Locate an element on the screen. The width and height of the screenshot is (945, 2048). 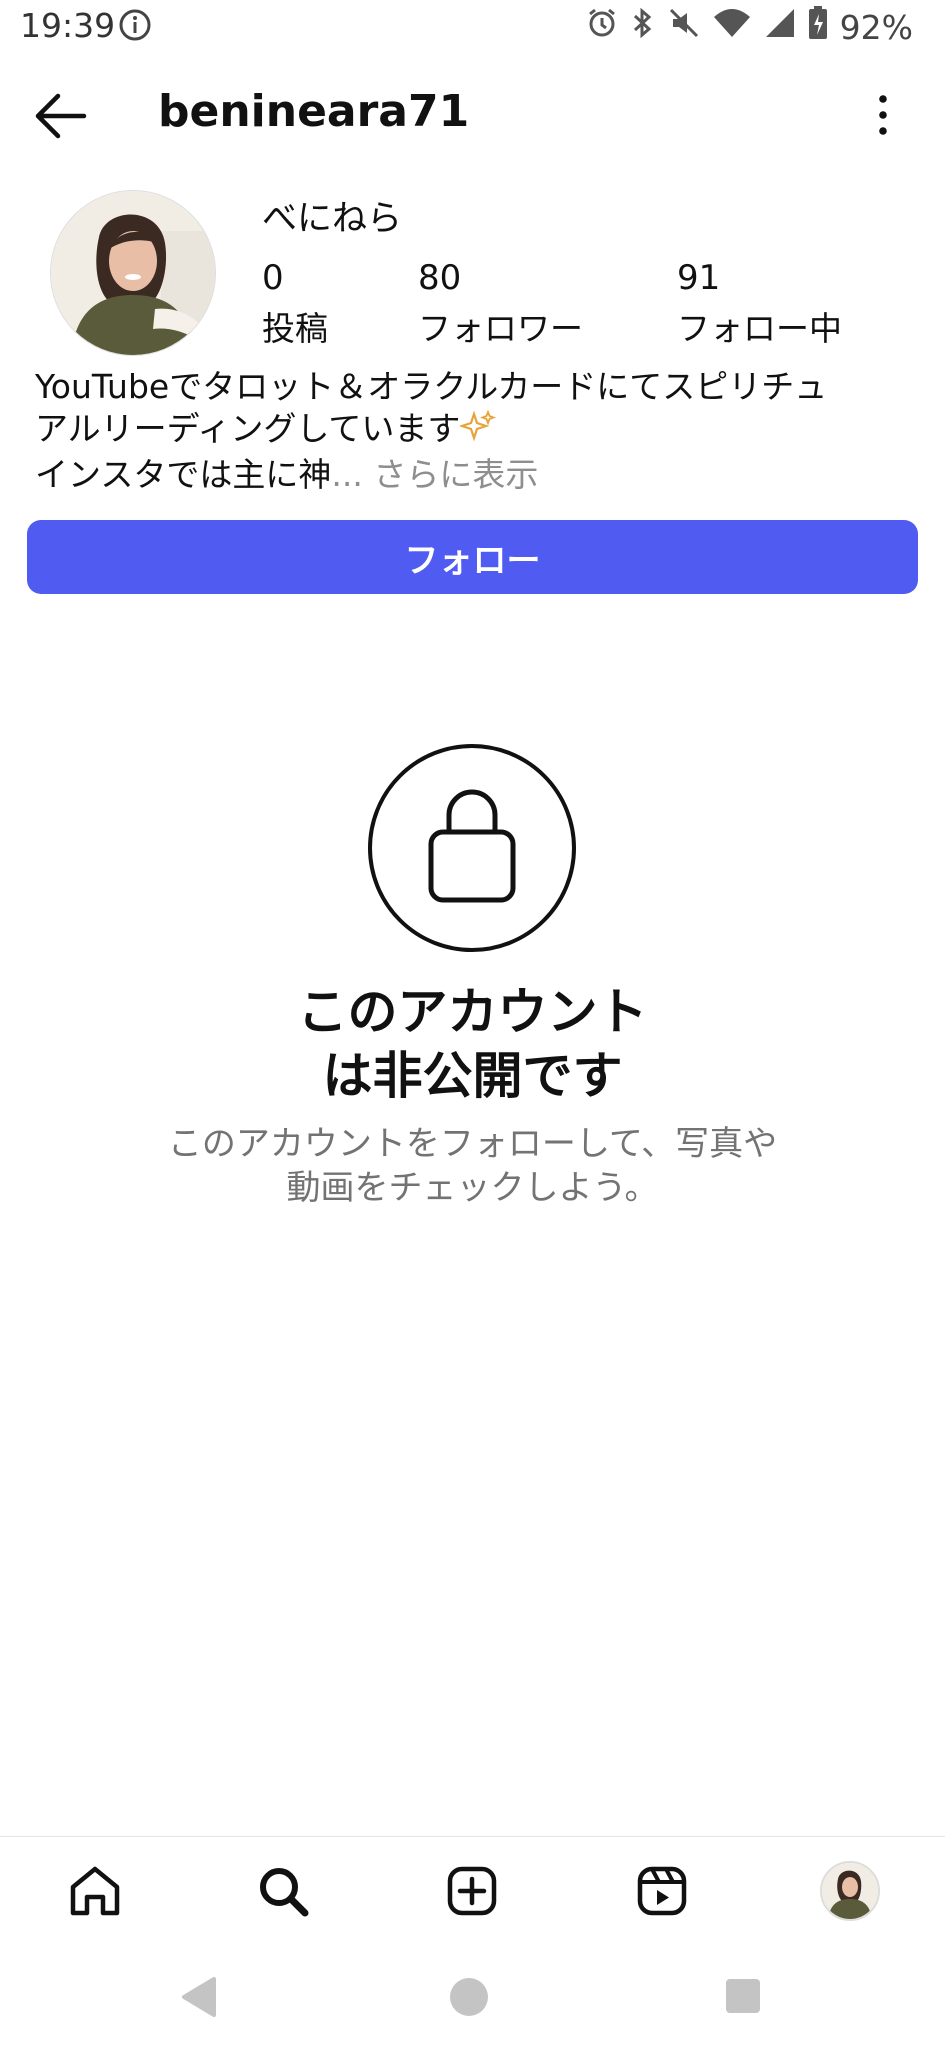
header-username: benineara71 is located at coordinates (314, 111).